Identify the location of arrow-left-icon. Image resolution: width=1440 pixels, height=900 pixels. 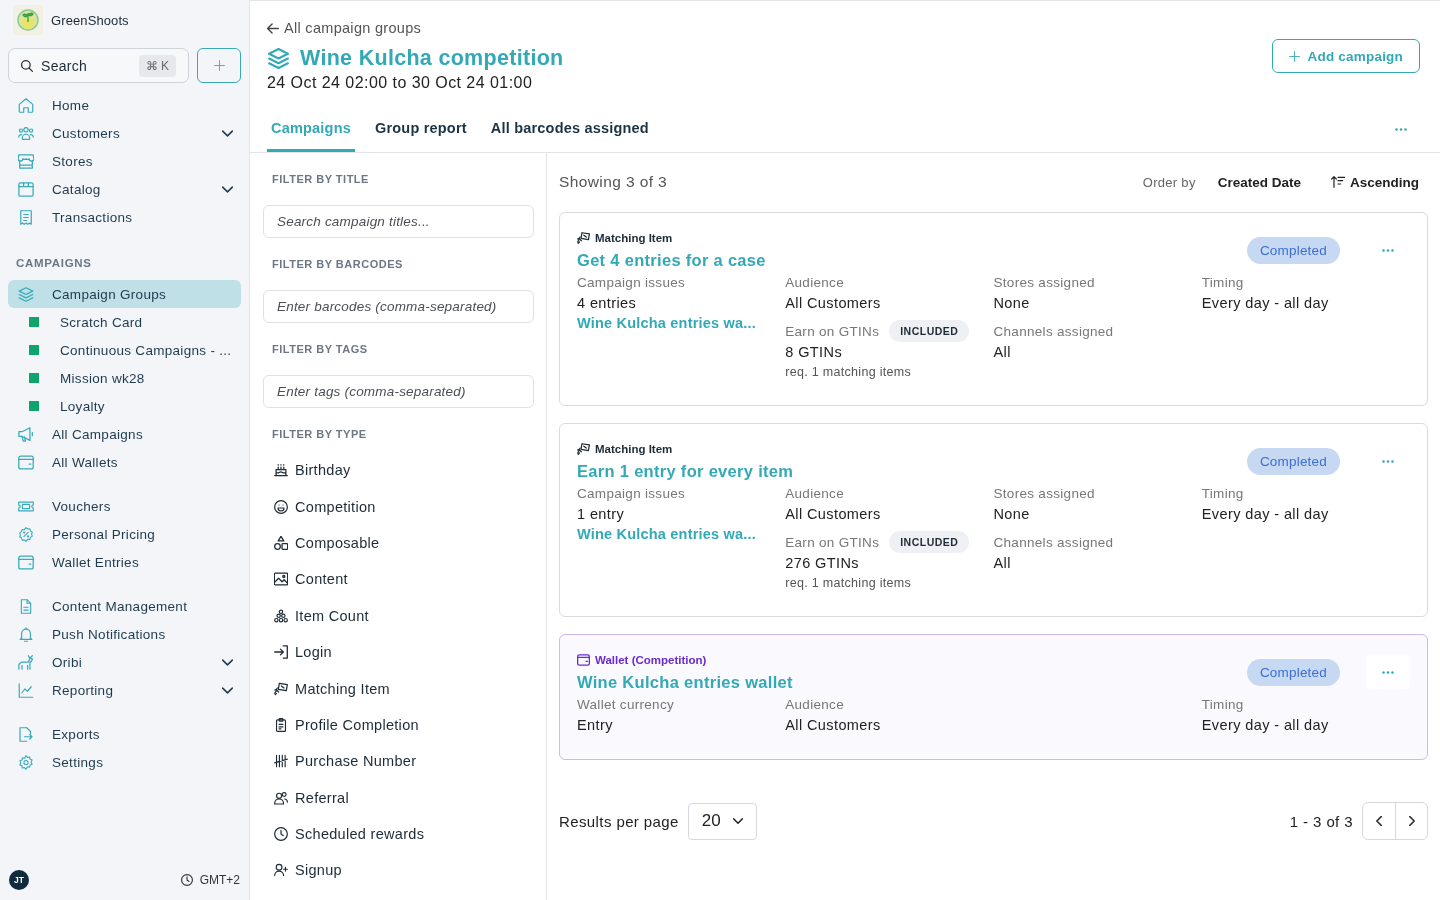
(273, 28).